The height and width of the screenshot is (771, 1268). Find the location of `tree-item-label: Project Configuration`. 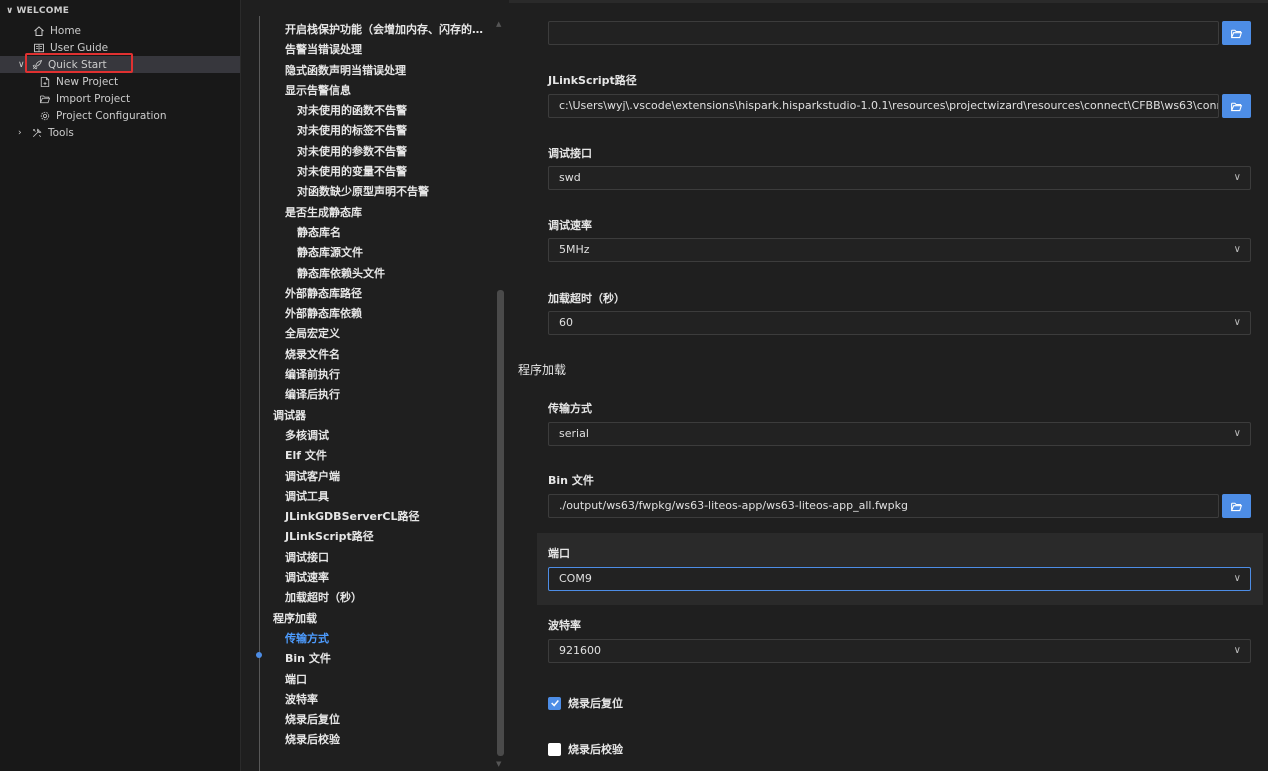

tree-item-label: Project Configuration is located at coordinates (111, 115).